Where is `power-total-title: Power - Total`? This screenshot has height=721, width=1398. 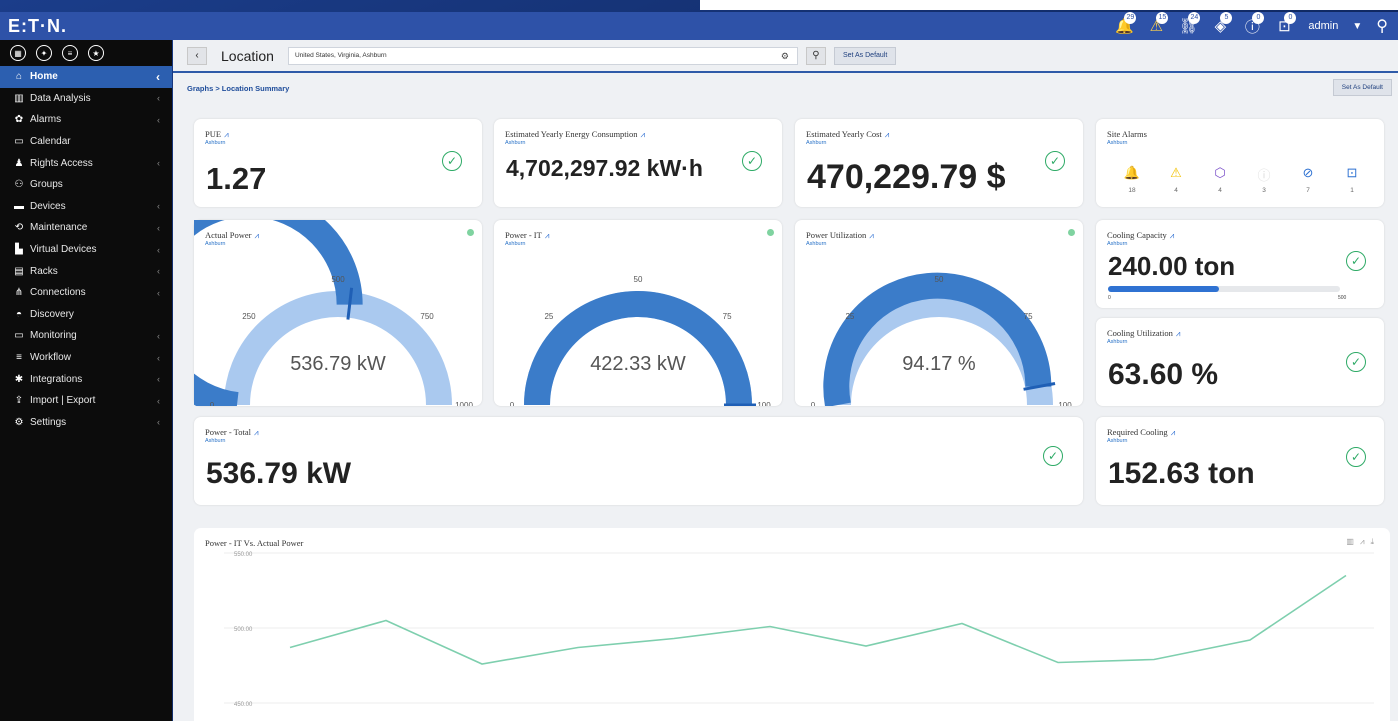 power-total-title: Power - Total is located at coordinates (228, 432).